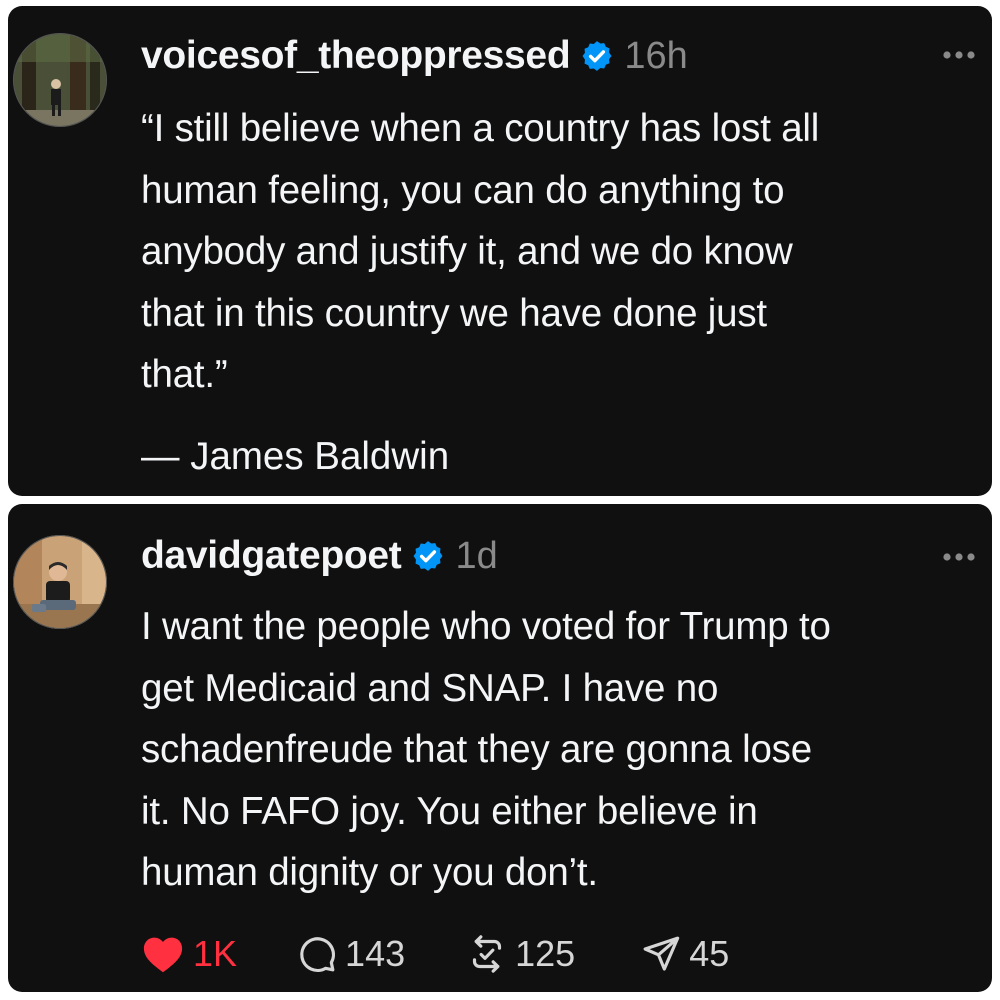  I want to click on post-header: voicesof_theoppressed 16h, so click(414, 56).